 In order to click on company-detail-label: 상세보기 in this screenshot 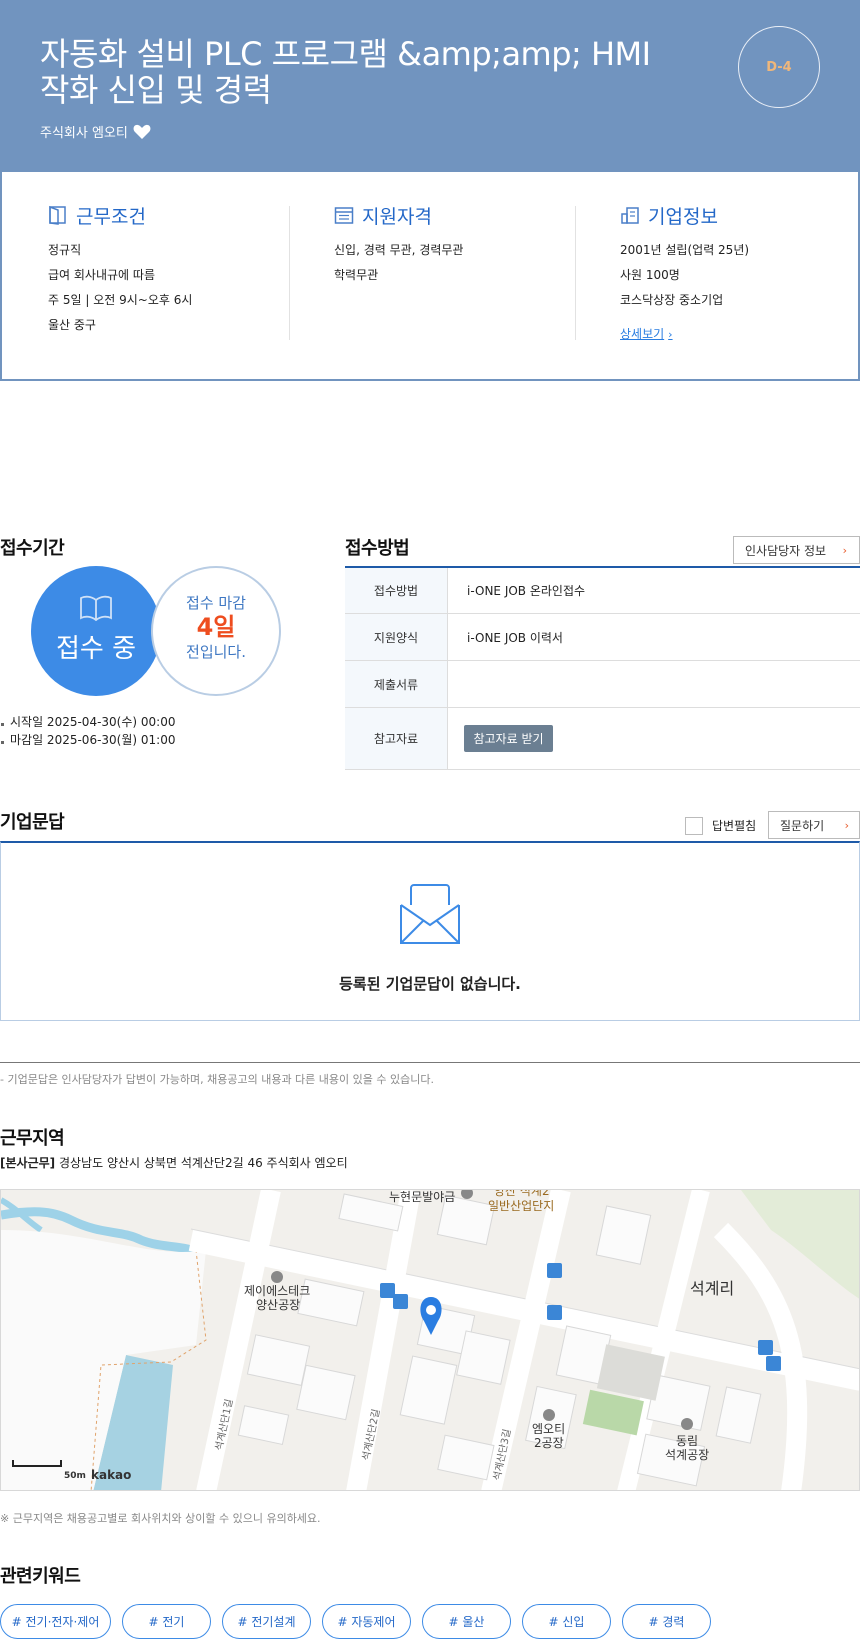, I will do `click(642, 334)`.